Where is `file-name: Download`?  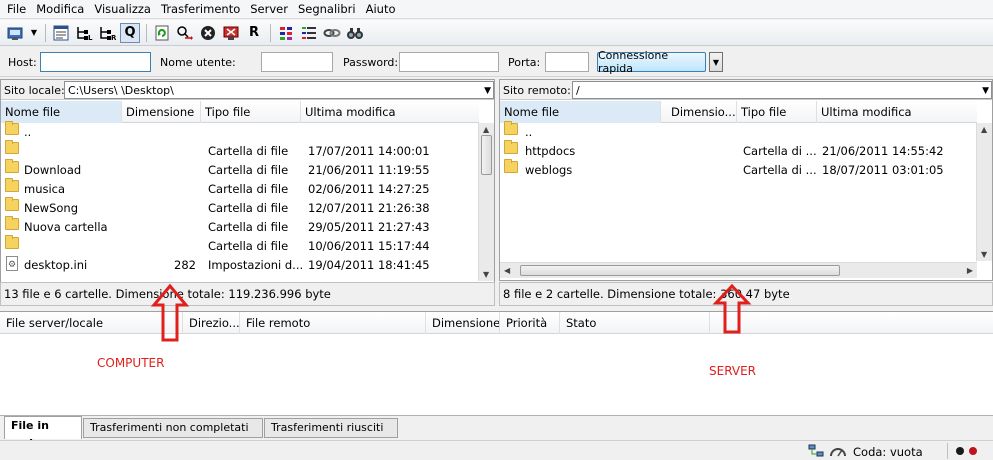
file-name: Download is located at coordinates (53, 170).